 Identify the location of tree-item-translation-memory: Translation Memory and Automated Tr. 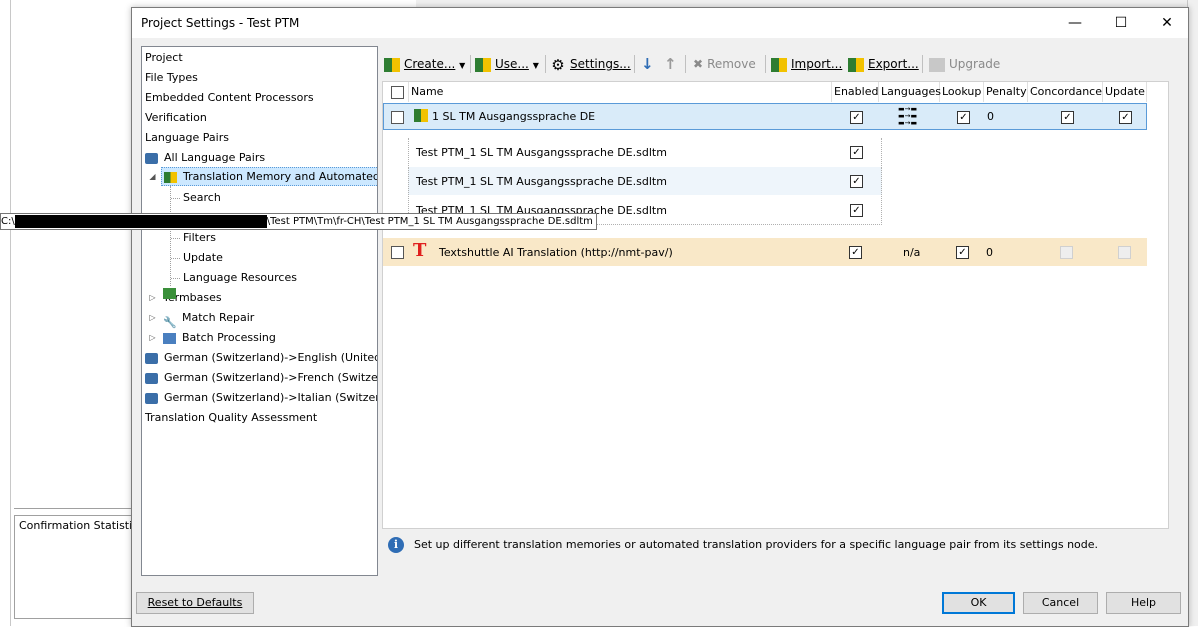
(269, 176).